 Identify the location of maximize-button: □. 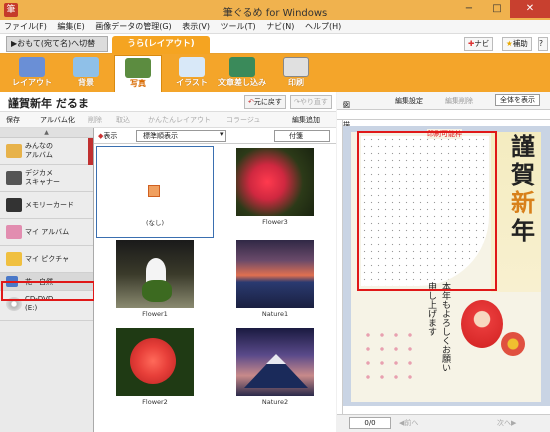
(497, 9).